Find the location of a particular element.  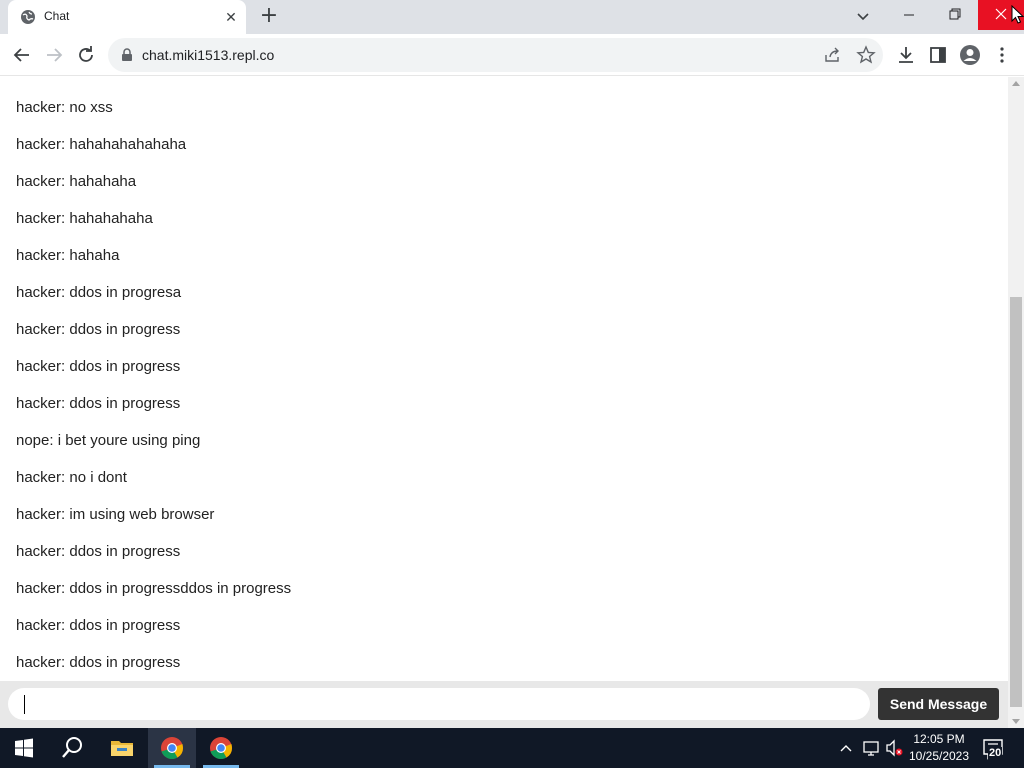

lock-icon is located at coordinates (127, 55).